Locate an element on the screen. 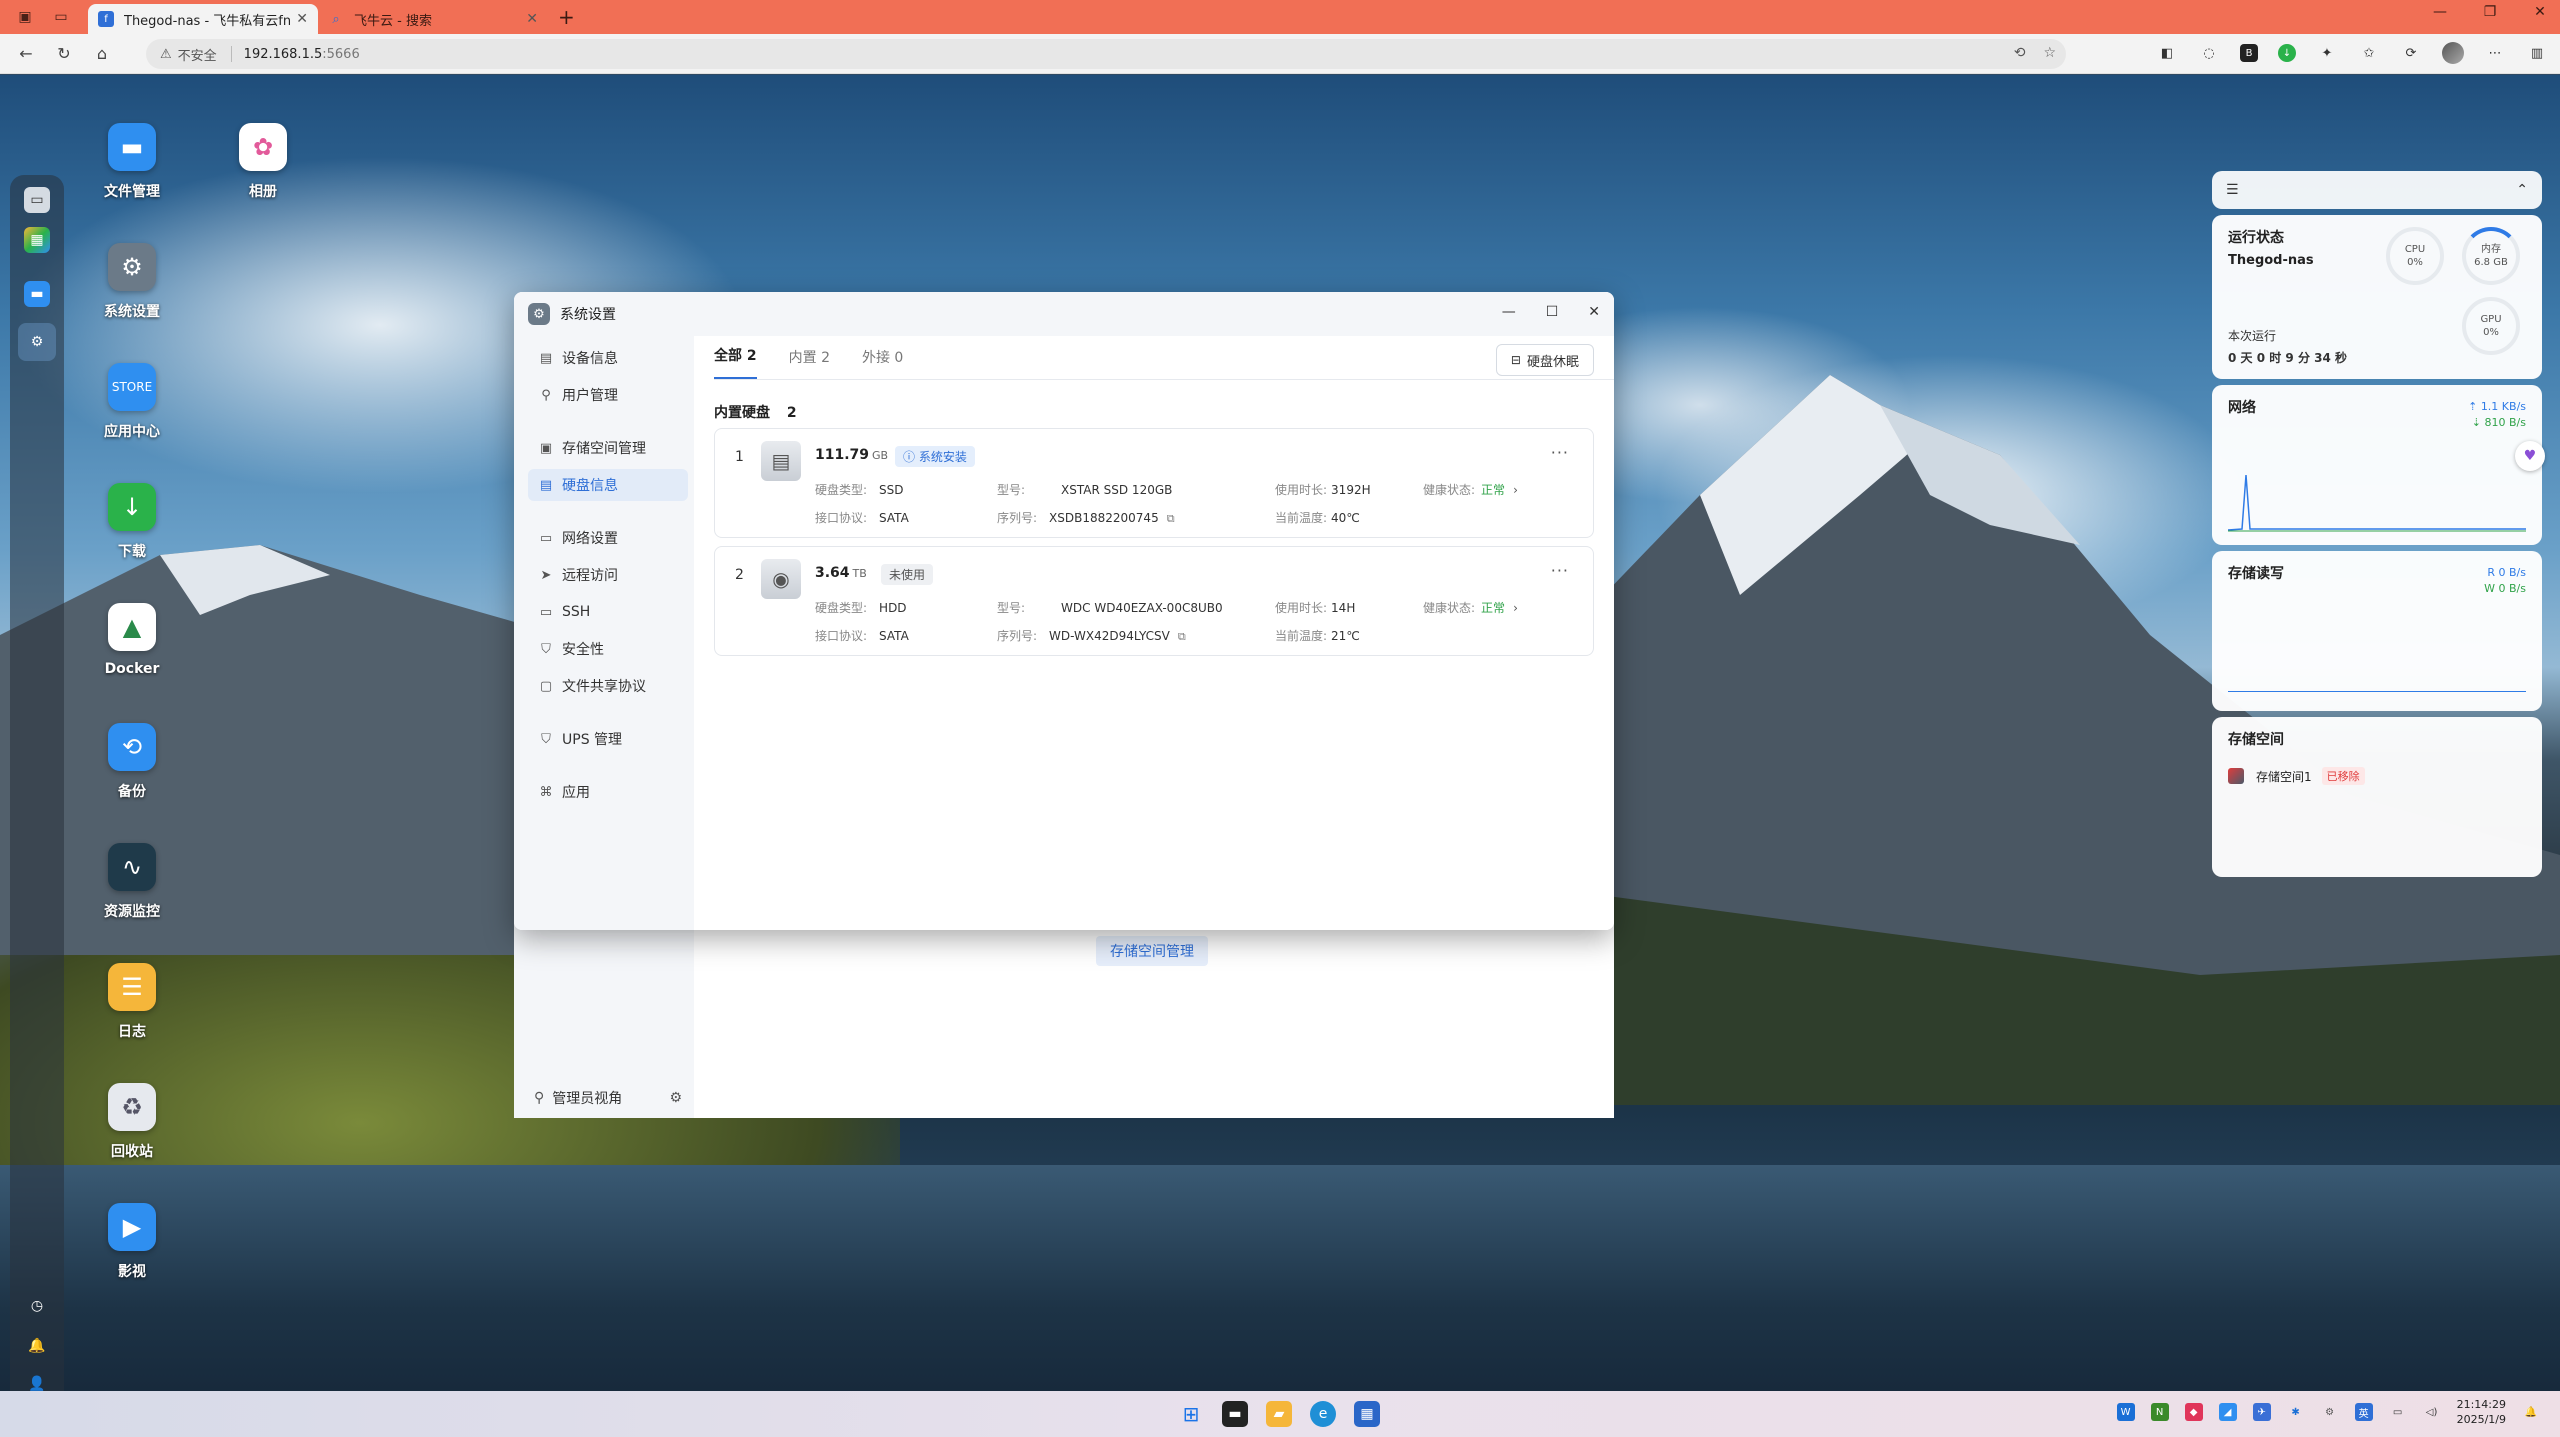 This screenshot has height=1437, width=2560. network-widget: 网络 ⇡ 1.1 KB/s ⇣ 810 B/s is located at coordinates (2377, 465).